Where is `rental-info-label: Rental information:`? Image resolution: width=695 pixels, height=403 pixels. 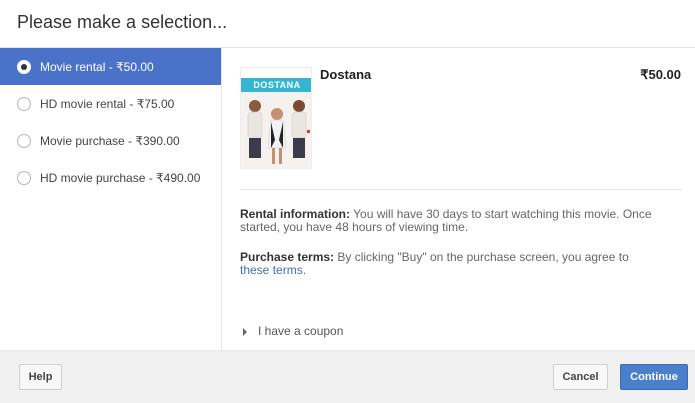
rental-info-label: Rental information: is located at coordinates (295, 214).